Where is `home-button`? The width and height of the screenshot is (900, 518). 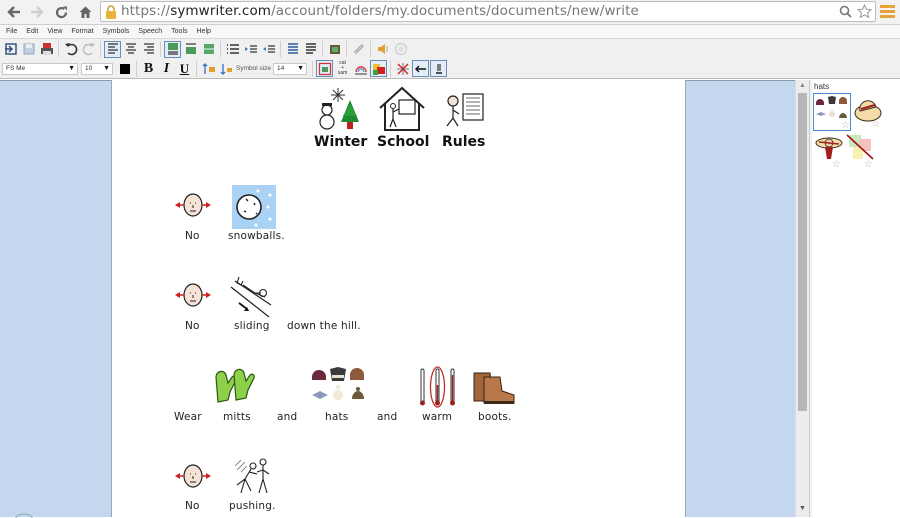 home-button is located at coordinates (85, 12).